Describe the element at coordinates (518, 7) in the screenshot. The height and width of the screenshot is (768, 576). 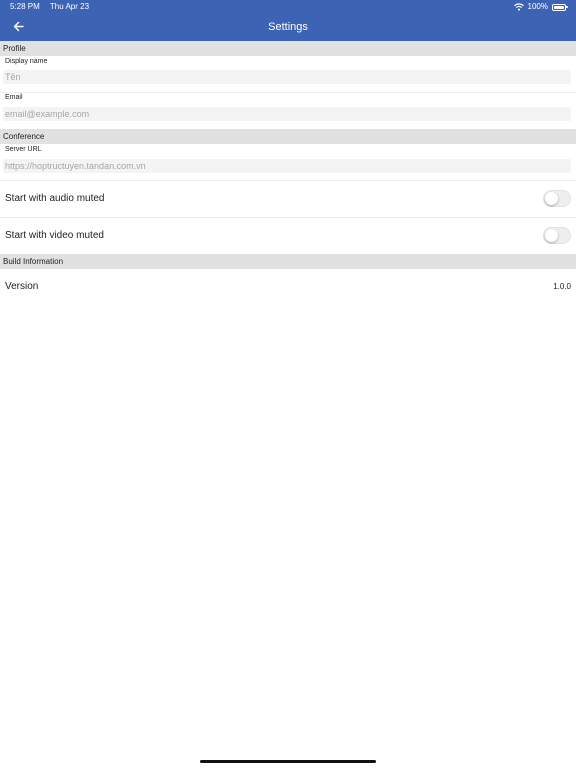
I see `wifi-icon` at that location.